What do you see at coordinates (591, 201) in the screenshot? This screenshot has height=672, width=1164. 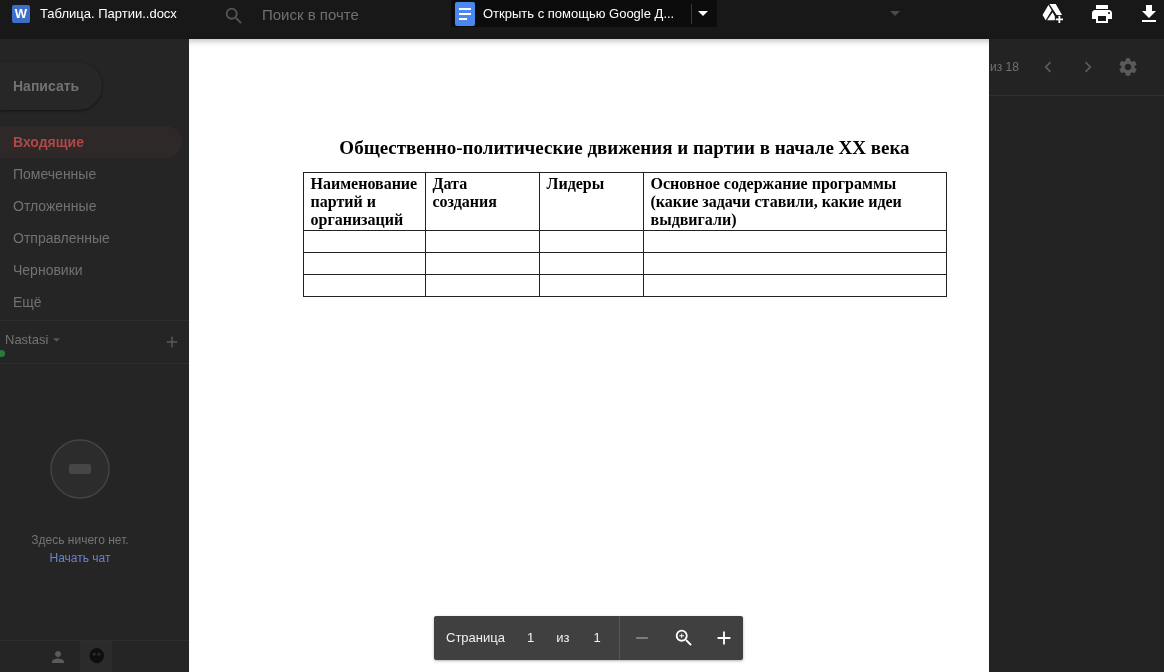 I see `column-header: Лидеры` at bounding box center [591, 201].